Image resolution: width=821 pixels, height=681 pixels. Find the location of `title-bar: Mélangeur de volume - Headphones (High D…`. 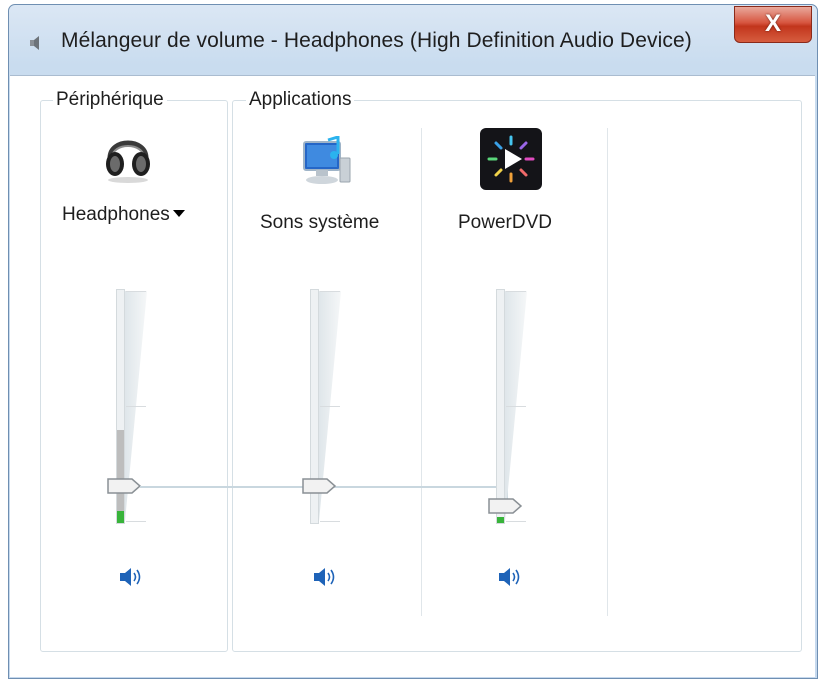

title-bar: Mélangeur de volume - Headphones (High D… is located at coordinates (413, 40).